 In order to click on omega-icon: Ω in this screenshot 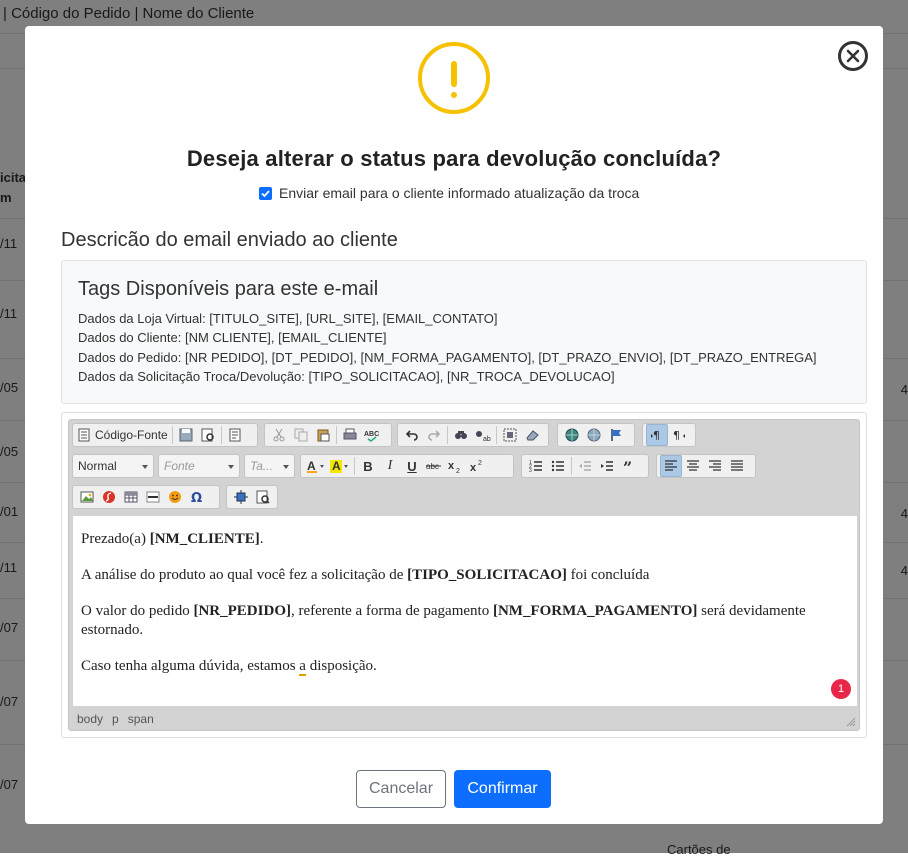, I will do `click(196, 497)`.